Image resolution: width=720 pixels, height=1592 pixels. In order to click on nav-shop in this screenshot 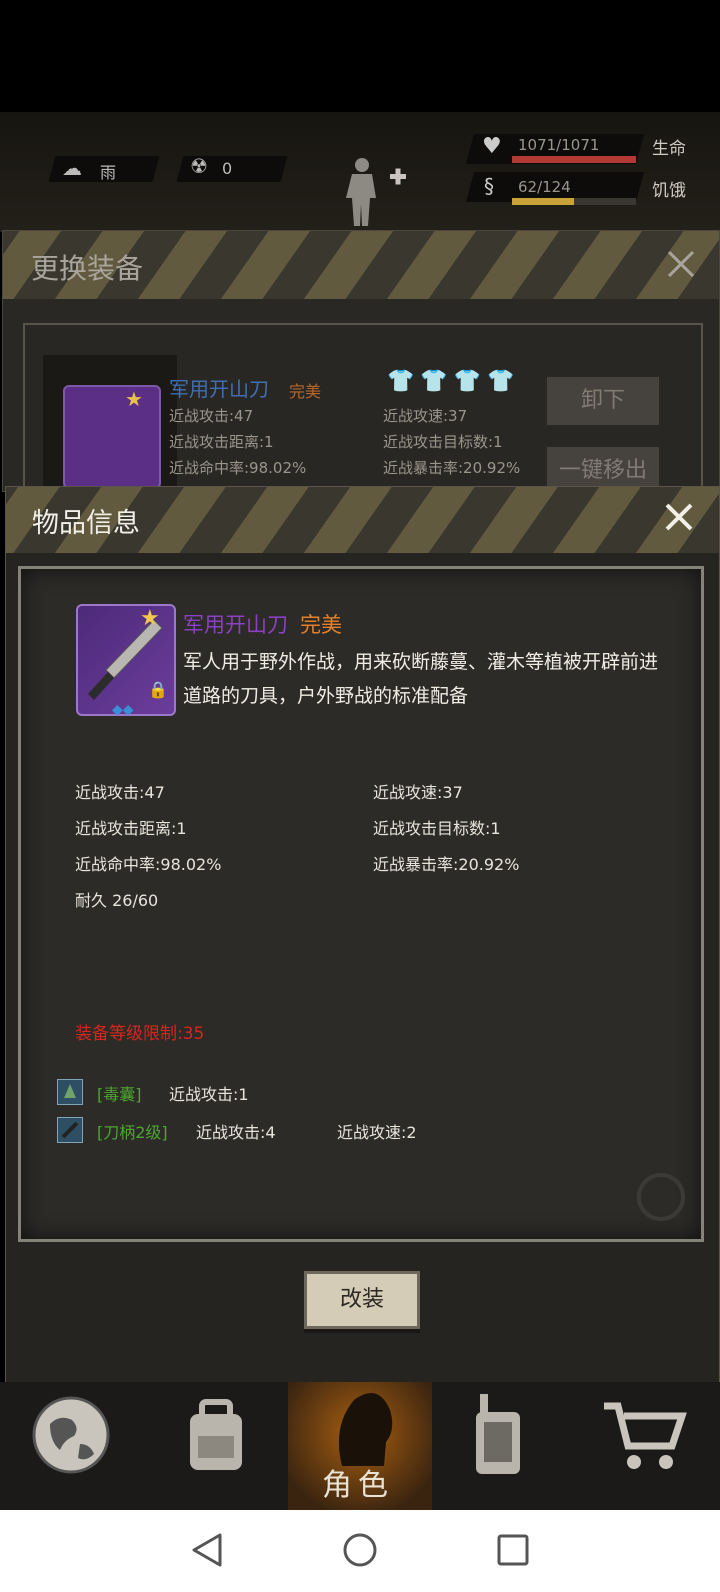, I will do `click(648, 1446)`.